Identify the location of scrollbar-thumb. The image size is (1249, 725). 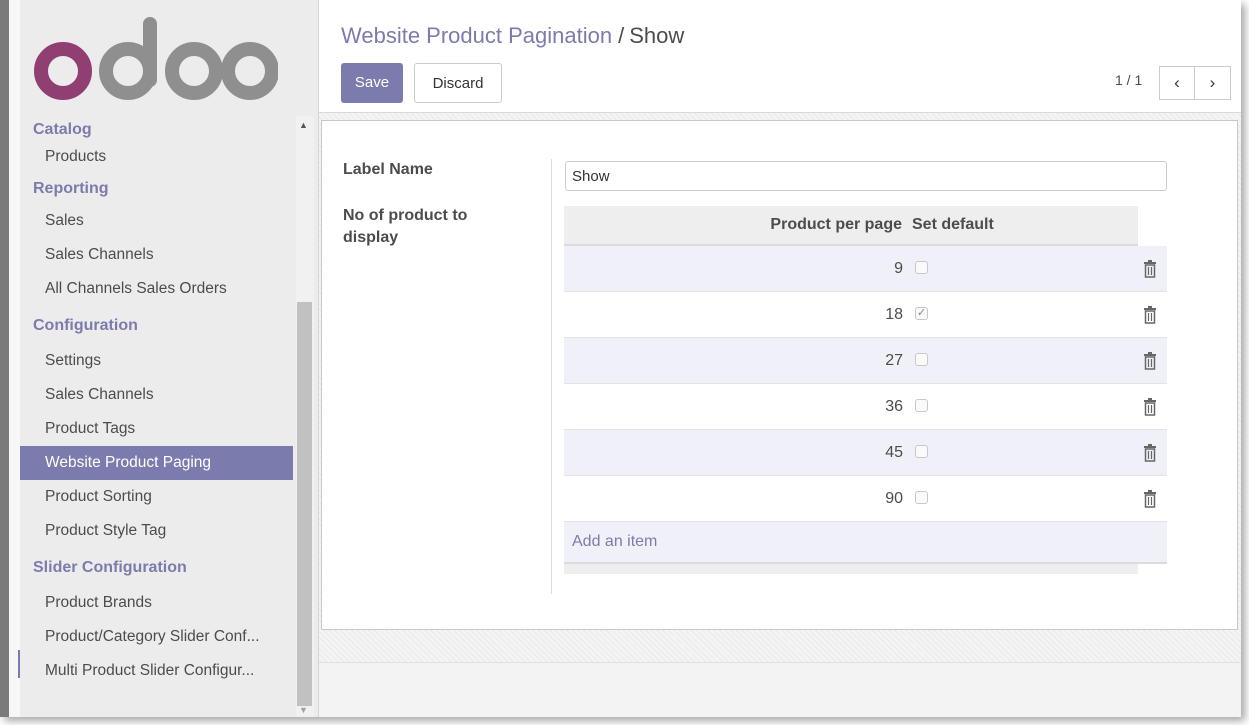
(304, 504).